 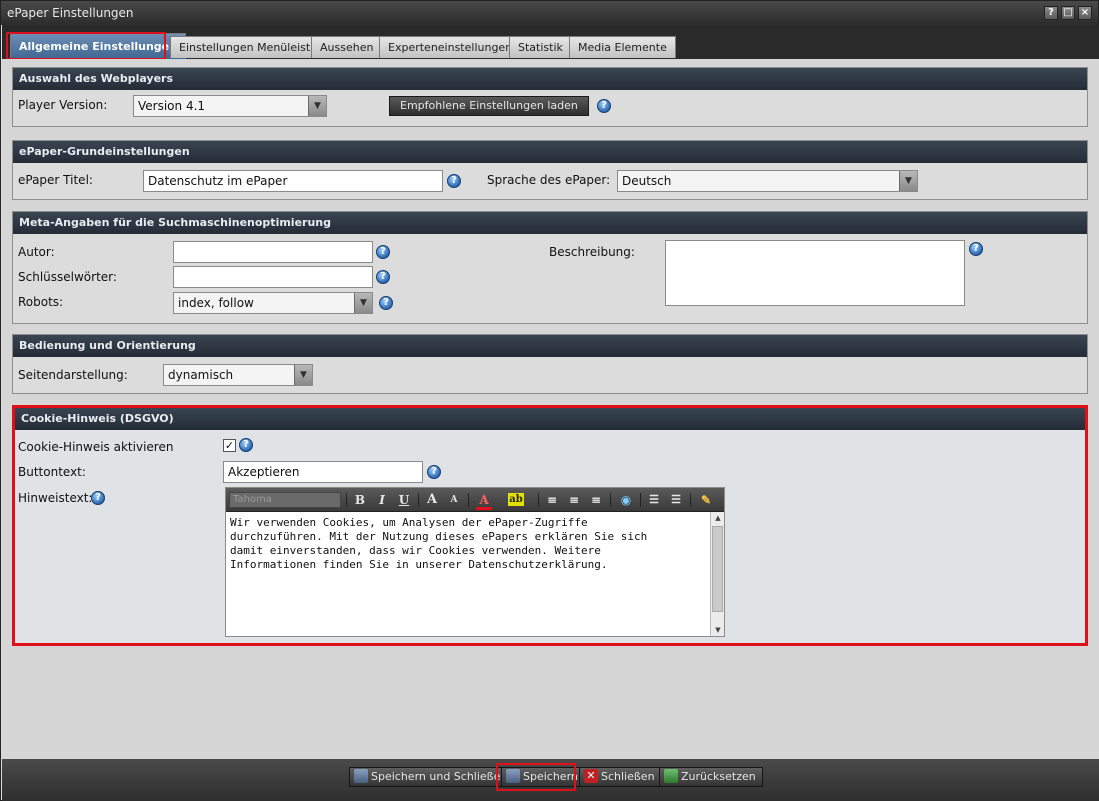 I want to click on panel-grundeinstellungen-heading: ePaper-Grundeinstellungen, so click(x=550, y=152).